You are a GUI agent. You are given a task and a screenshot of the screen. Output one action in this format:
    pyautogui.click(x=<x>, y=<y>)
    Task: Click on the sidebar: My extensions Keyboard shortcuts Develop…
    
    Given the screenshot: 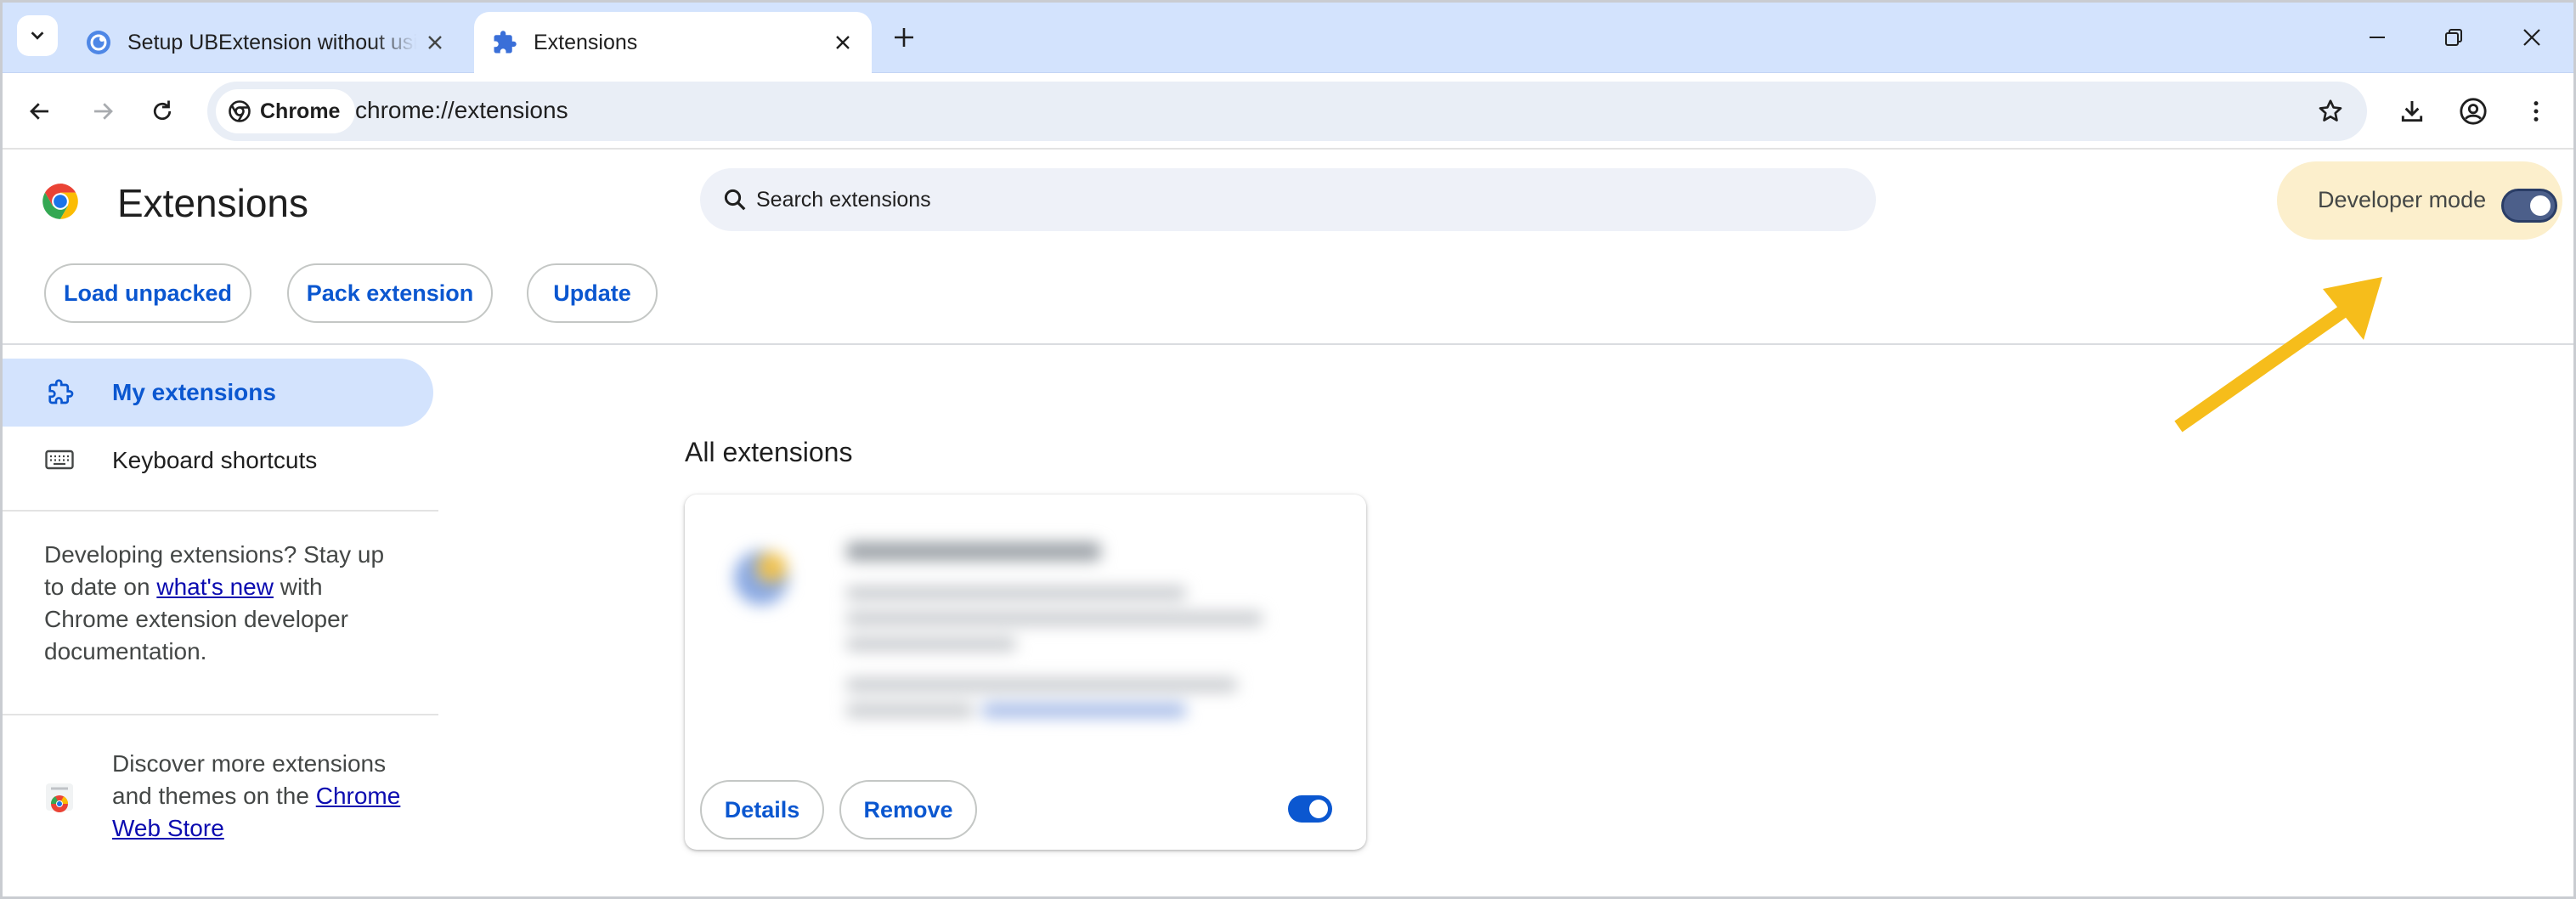 What is the action you would take?
    pyautogui.click(x=219, y=622)
    